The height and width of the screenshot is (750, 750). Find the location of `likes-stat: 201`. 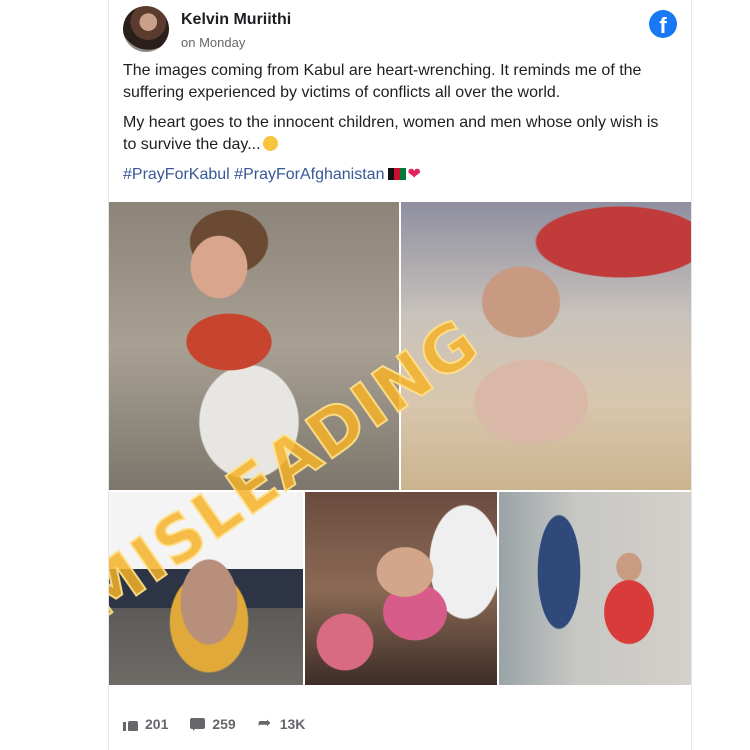

likes-stat: 201 is located at coordinates (145, 724).